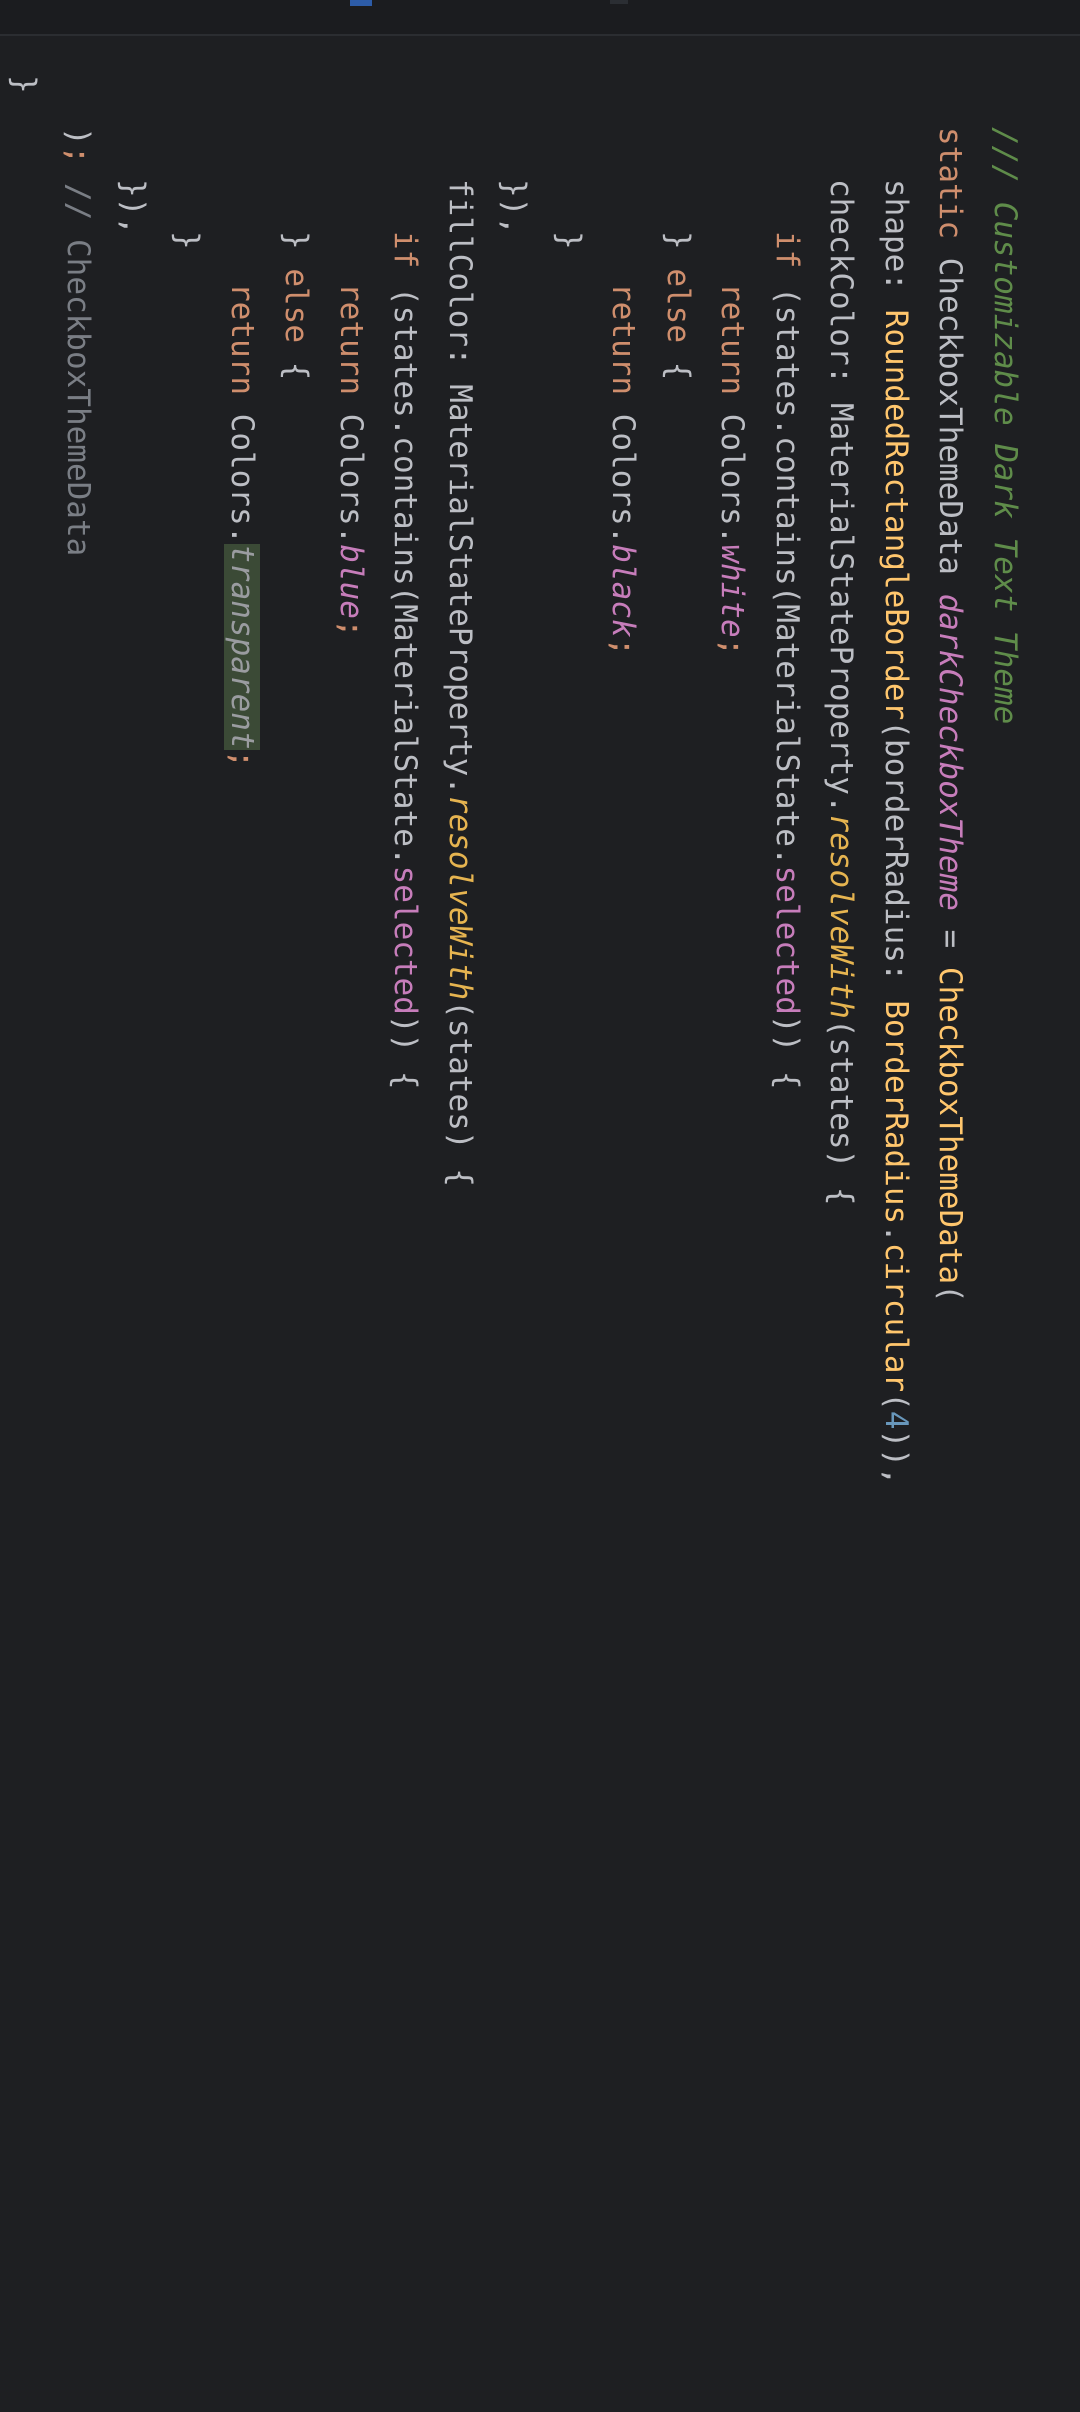 The image size is (1080, 2412). What do you see at coordinates (841, 496) in the screenshot?
I see `code-token: checkColor: MaterialStateProperty.` at bounding box center [841, 496].